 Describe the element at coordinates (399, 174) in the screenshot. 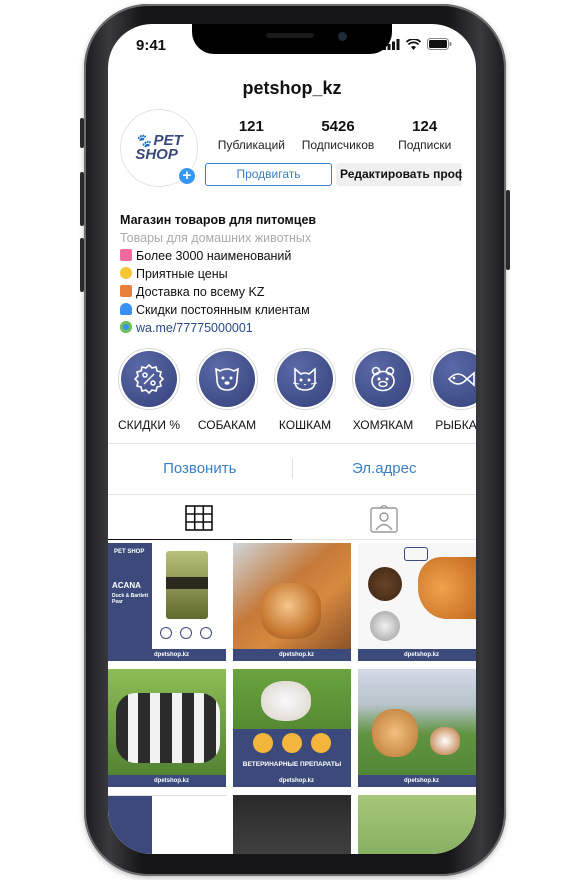

I see `edit-profile-button: Редактировать проф` at that location.